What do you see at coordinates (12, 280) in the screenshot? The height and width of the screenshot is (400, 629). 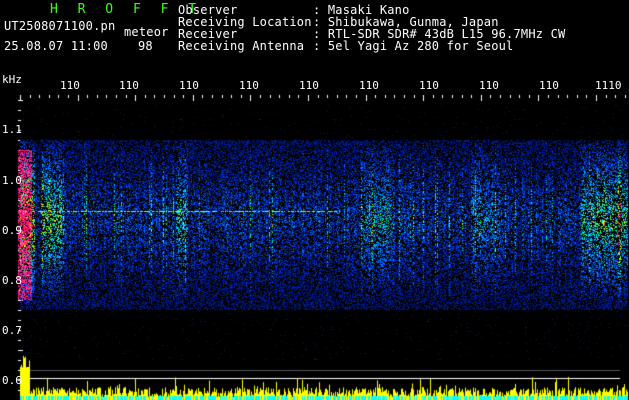 I see `y-tick: 0.8` at bounding box center [12, 280].